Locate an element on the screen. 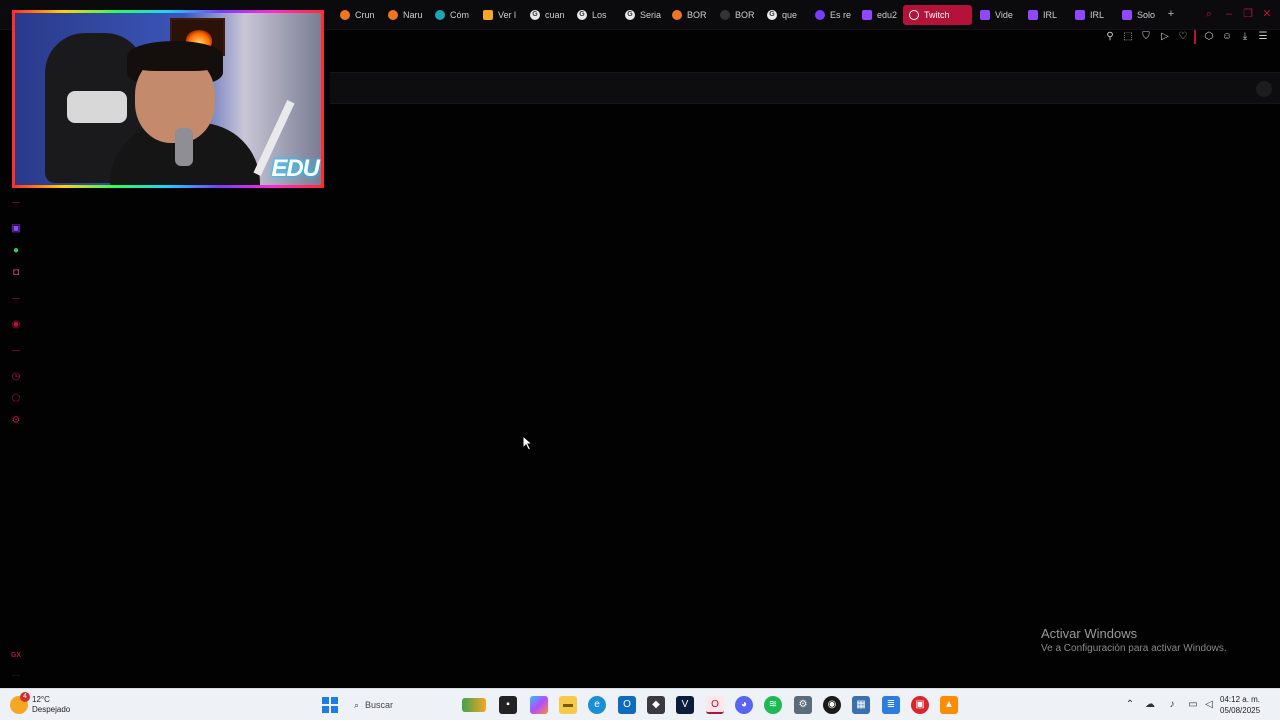 The height and width of the screenshot is (720, 1280). opera-icon is located at coordinates (914, 15).